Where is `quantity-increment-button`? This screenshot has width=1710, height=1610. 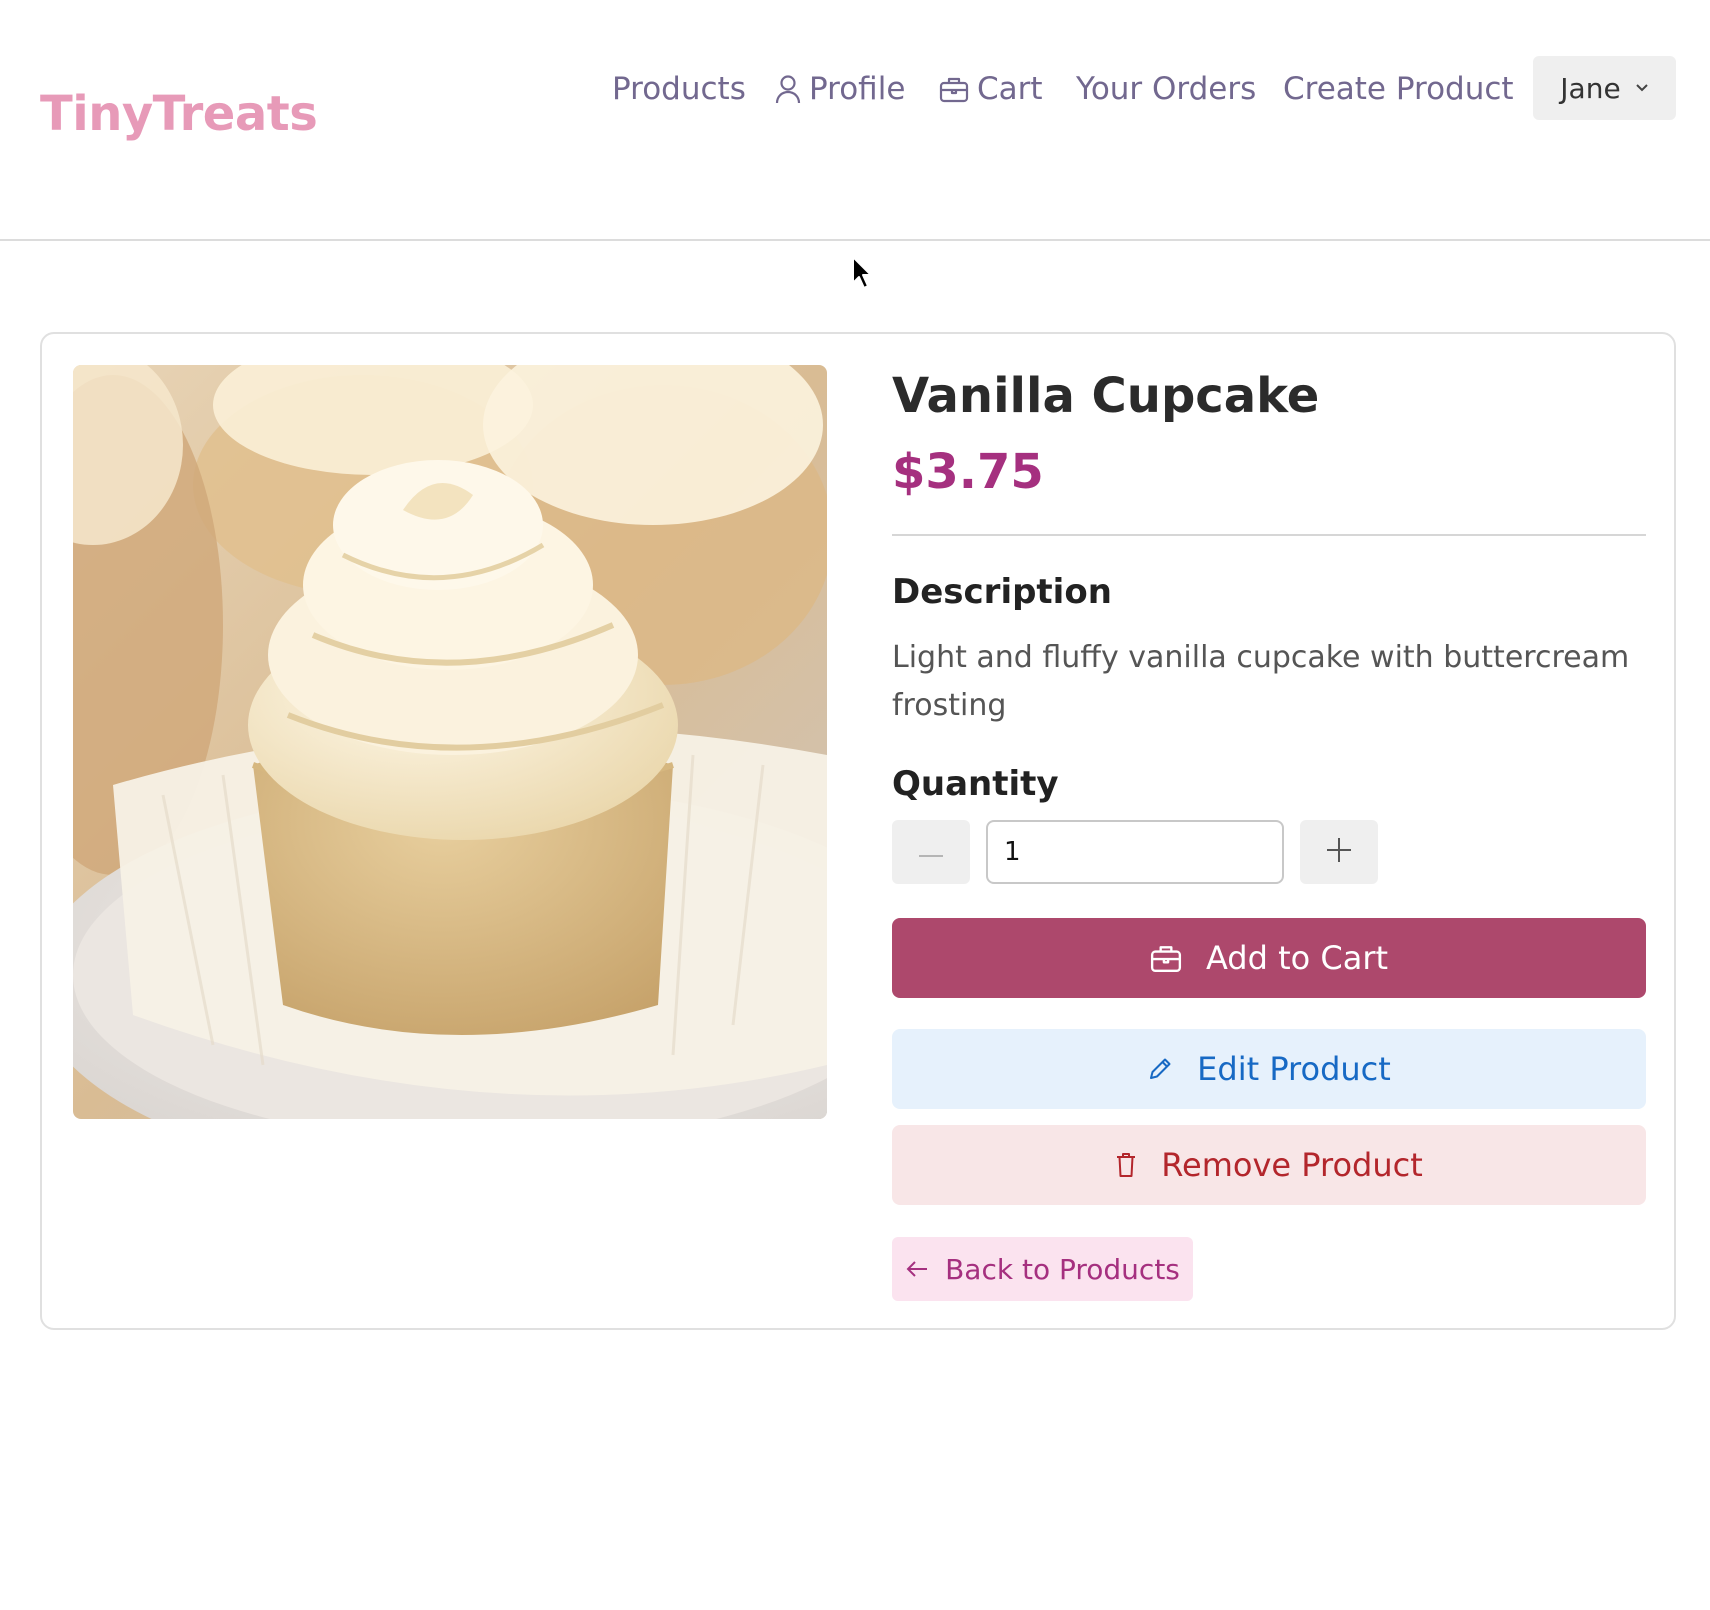 quantity-increment-button is located at coordinates (1339, 852).